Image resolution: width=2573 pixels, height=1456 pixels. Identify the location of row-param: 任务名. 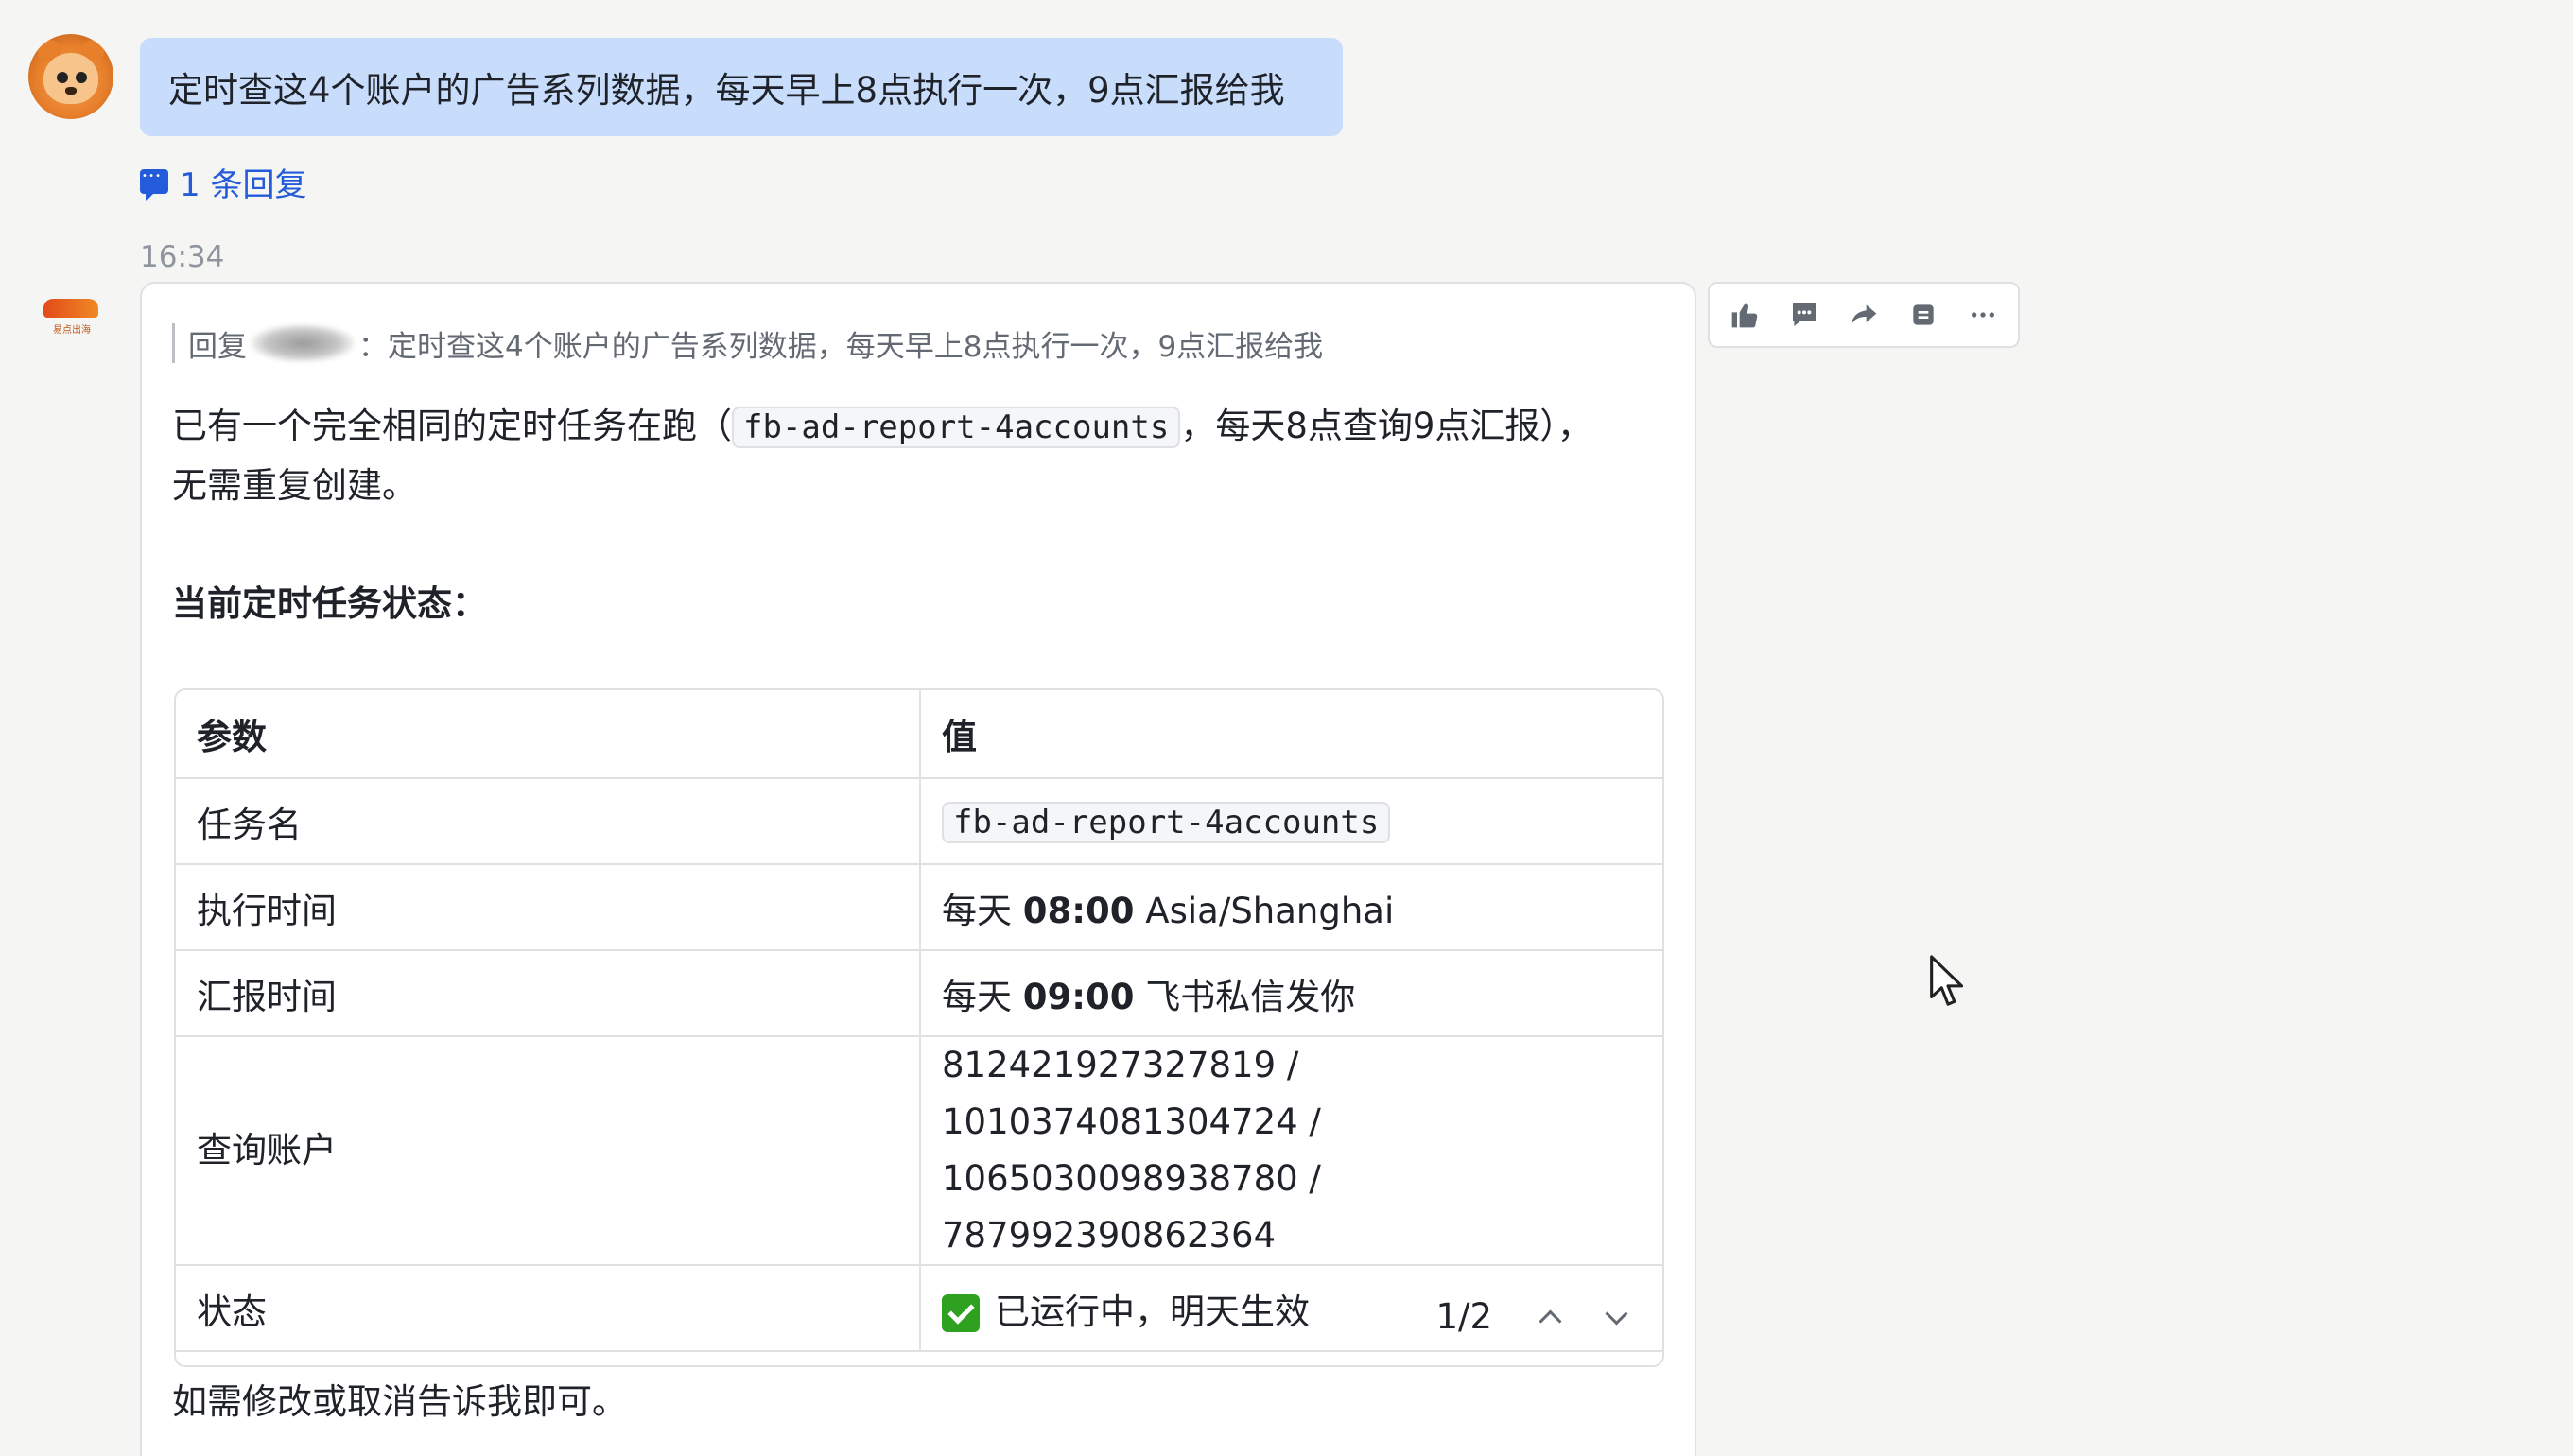
(548, 821).